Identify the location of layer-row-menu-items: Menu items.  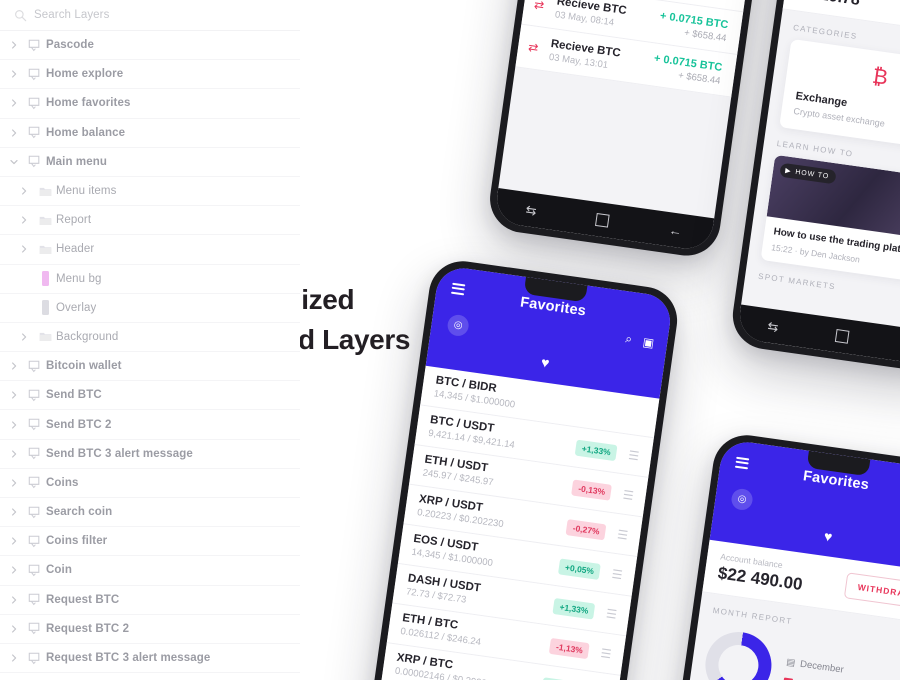
(150, 192).